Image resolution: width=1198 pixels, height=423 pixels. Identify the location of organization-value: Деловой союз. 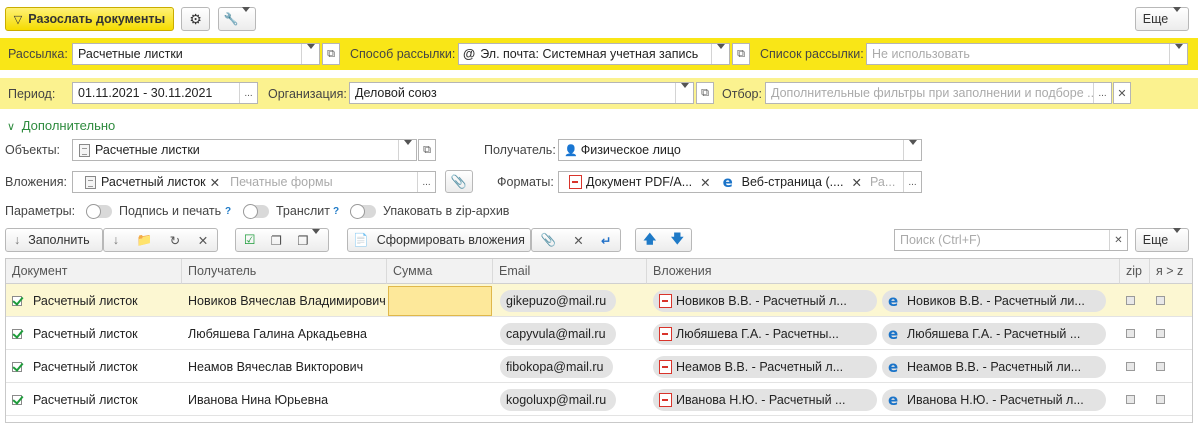
(396, 93).